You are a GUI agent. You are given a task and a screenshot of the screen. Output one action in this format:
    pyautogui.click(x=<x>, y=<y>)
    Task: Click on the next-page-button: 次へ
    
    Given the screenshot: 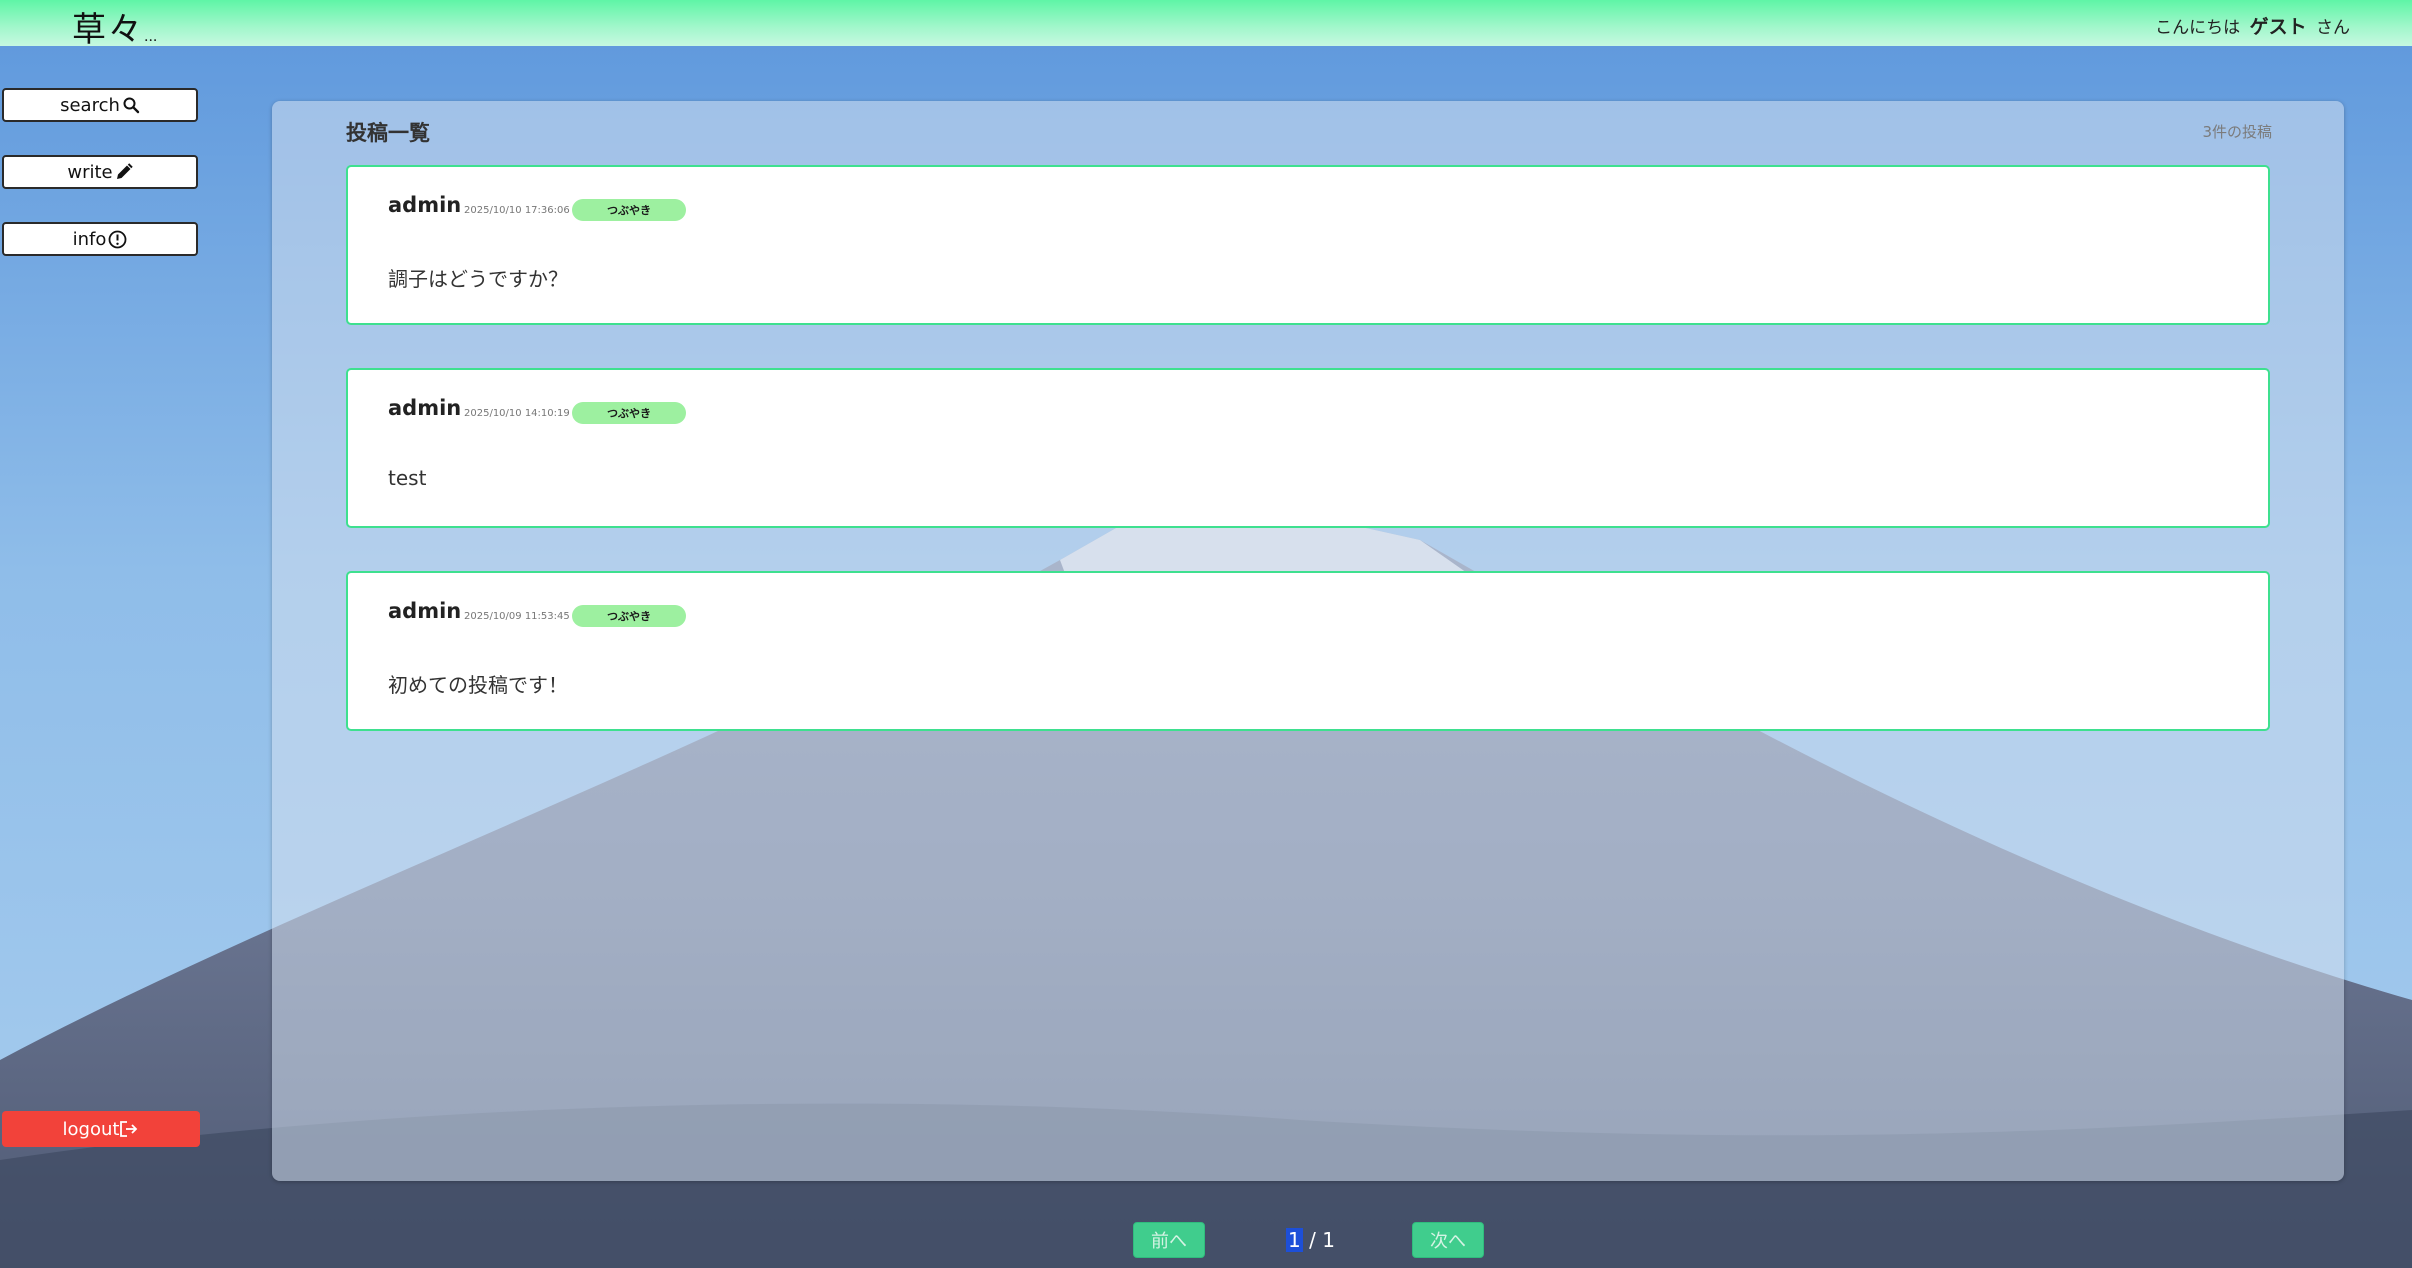 What is the action you would take?
    pyautogui.click(x=1448, y=1240)
    